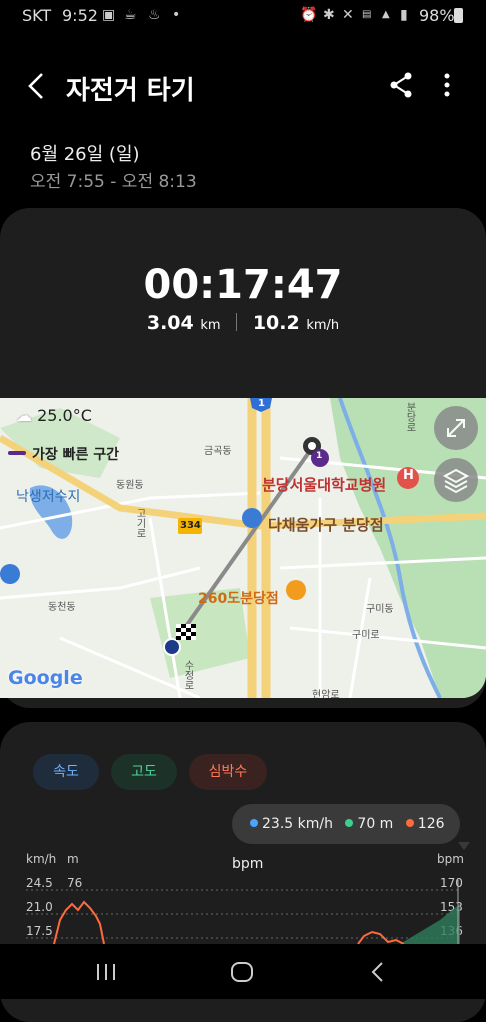  I want to click on nav-back-icon, so click(378, 972).